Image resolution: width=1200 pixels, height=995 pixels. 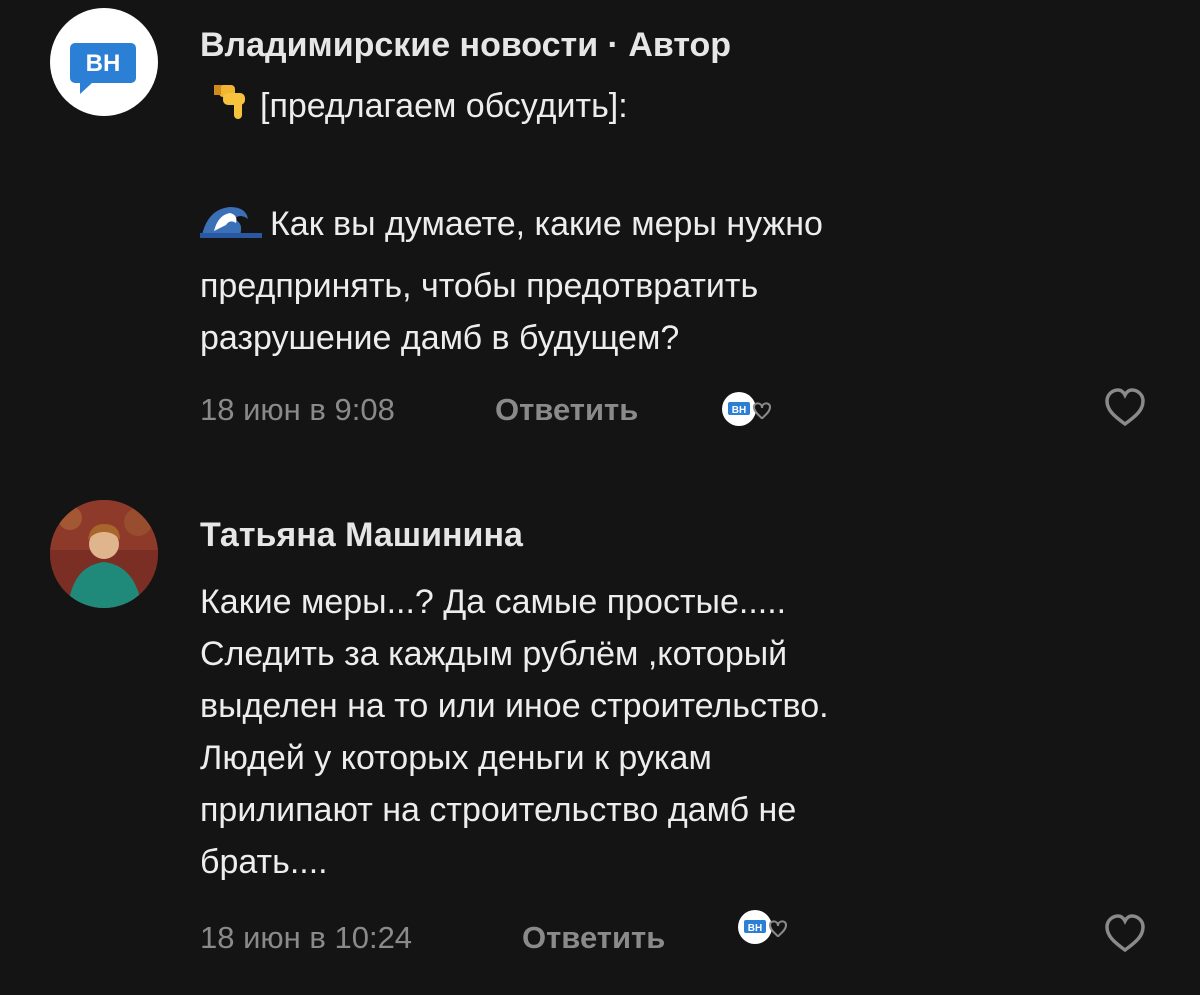 What do you see at coordinates (297, 409) in the screenshot?
I see `comment-timestamp: 18 июн в 9:08` at bounding box center [297, 409].